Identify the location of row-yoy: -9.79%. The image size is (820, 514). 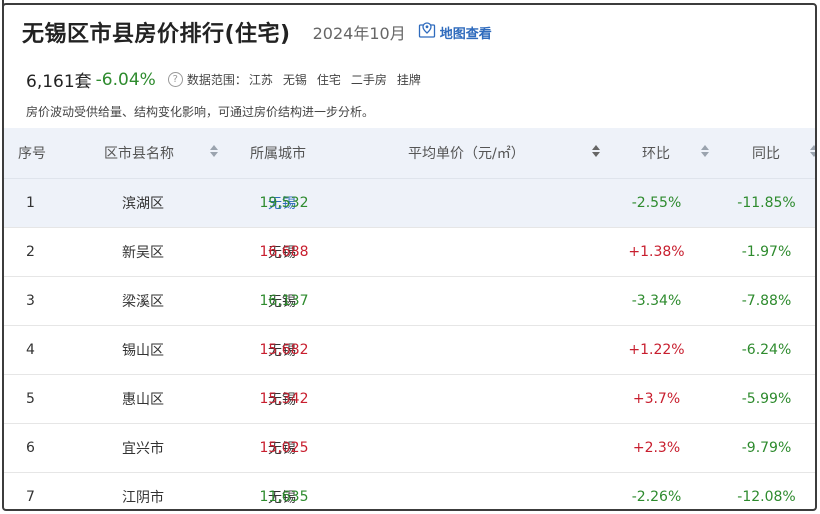
(766, 448).